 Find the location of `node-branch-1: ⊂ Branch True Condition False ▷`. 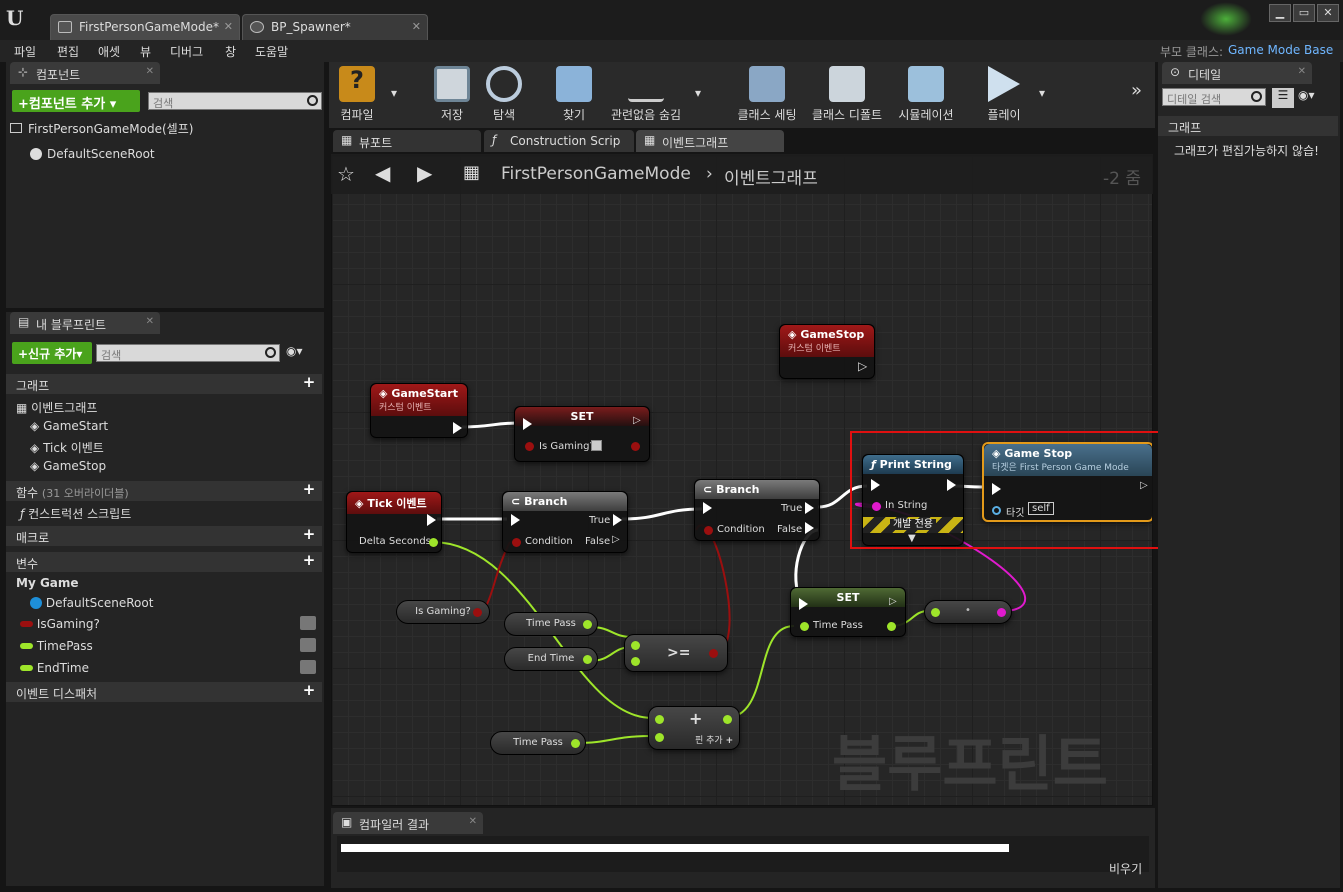

node-branch-1: ⊂ Branch True Condition False ▷ is located at coordinates (565, 522).